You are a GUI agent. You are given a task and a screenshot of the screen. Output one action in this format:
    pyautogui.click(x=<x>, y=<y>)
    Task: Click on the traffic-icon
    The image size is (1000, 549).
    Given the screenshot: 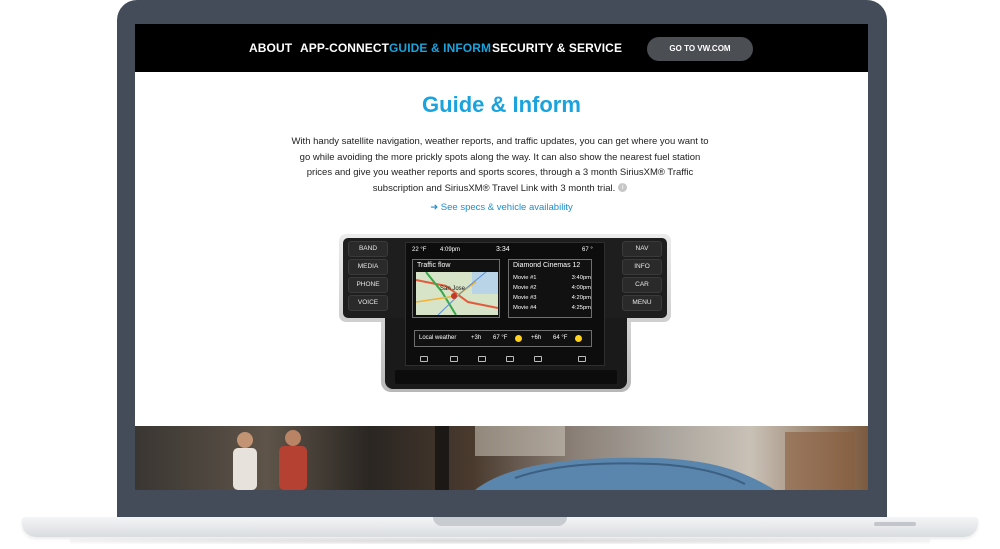 What is the action you would take?
    pyautogui.click(x=424, y=359)
    